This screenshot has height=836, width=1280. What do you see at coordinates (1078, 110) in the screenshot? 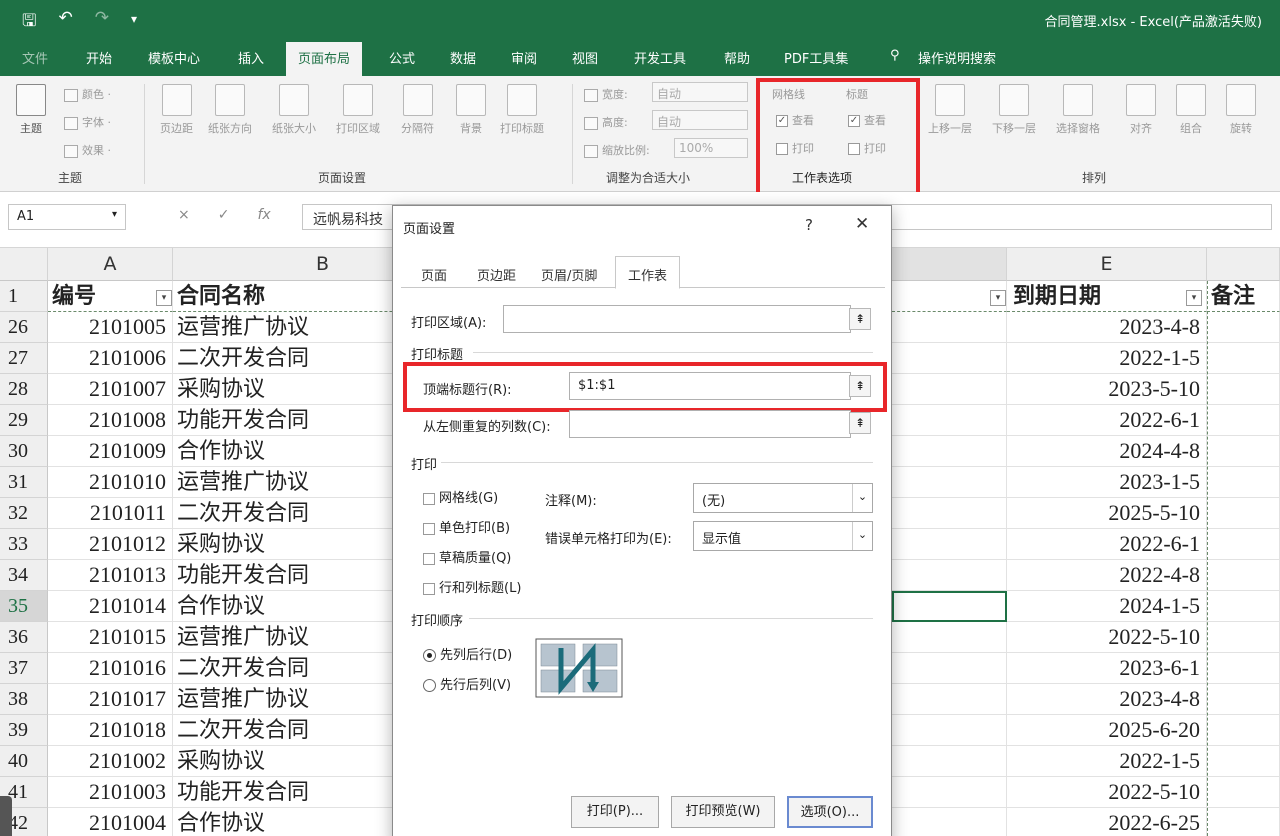
I see `selection-pane-button: 选择窗格` at bounding box center [1078, 110].